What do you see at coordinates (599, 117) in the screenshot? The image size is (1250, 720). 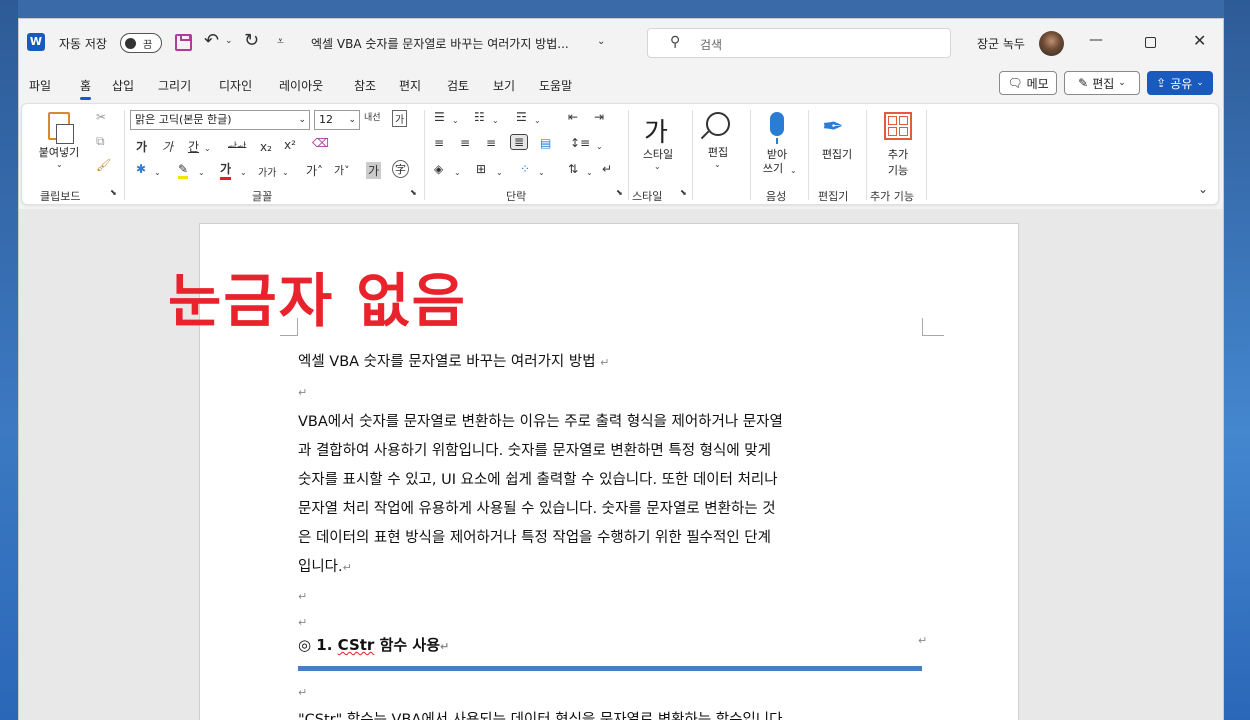 I see `increase-indent-icon: ⇥` at bounding box center [599, 117].